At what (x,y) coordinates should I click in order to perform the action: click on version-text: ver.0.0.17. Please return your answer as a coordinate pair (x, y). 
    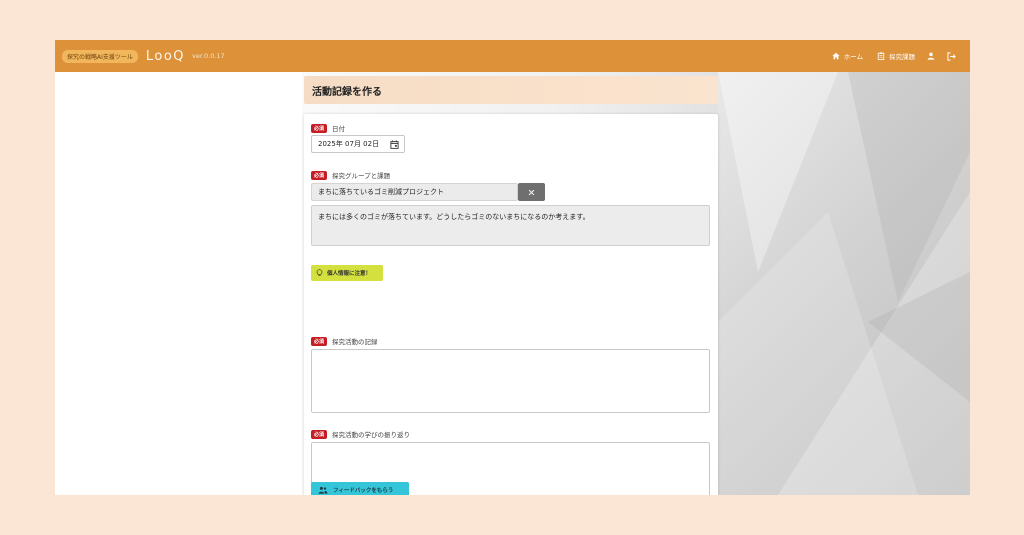
    Looking at the image, I should click on (208, 56).